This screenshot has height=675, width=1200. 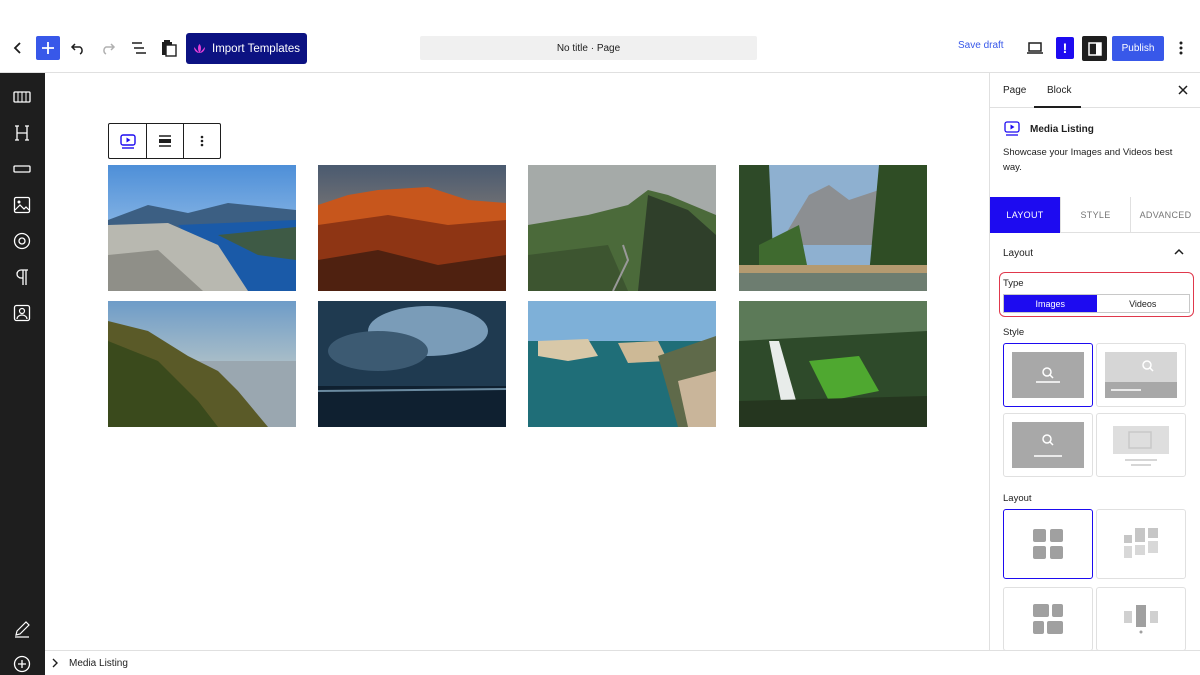 What do you see at coordinates (1179, 252) in the screenshot?
I see `chevron-up-icon` at bounding box center [1179, 252].